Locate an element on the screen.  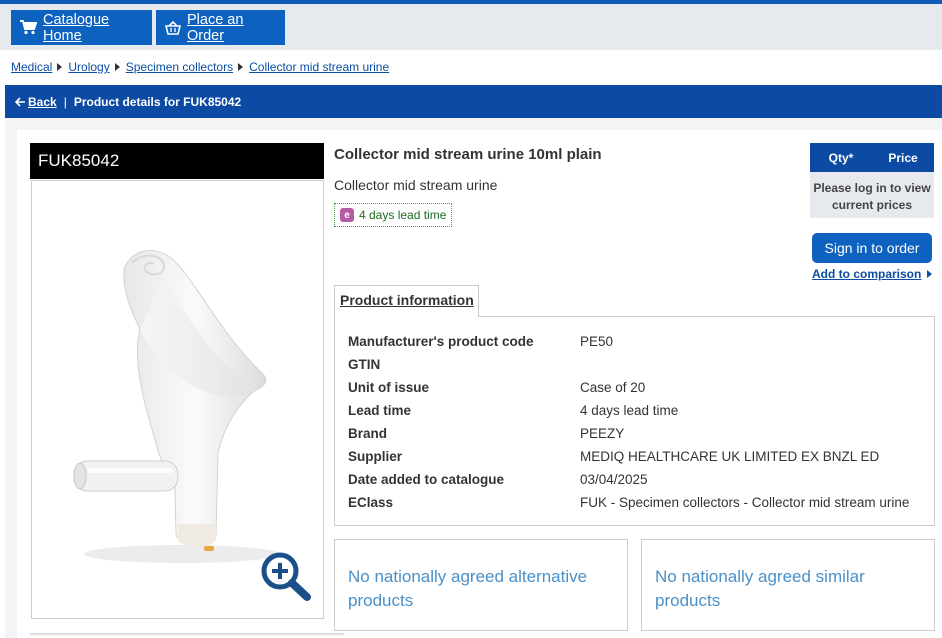
zoom-in-icon is located at coordinates (286, 576).